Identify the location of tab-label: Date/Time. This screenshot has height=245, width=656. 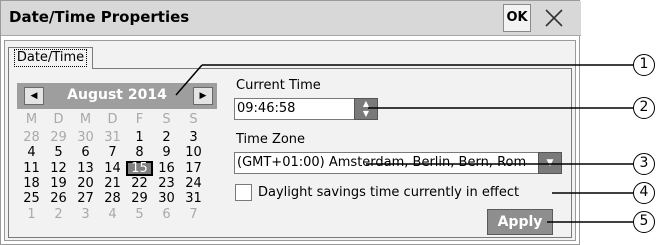
(50, 58).